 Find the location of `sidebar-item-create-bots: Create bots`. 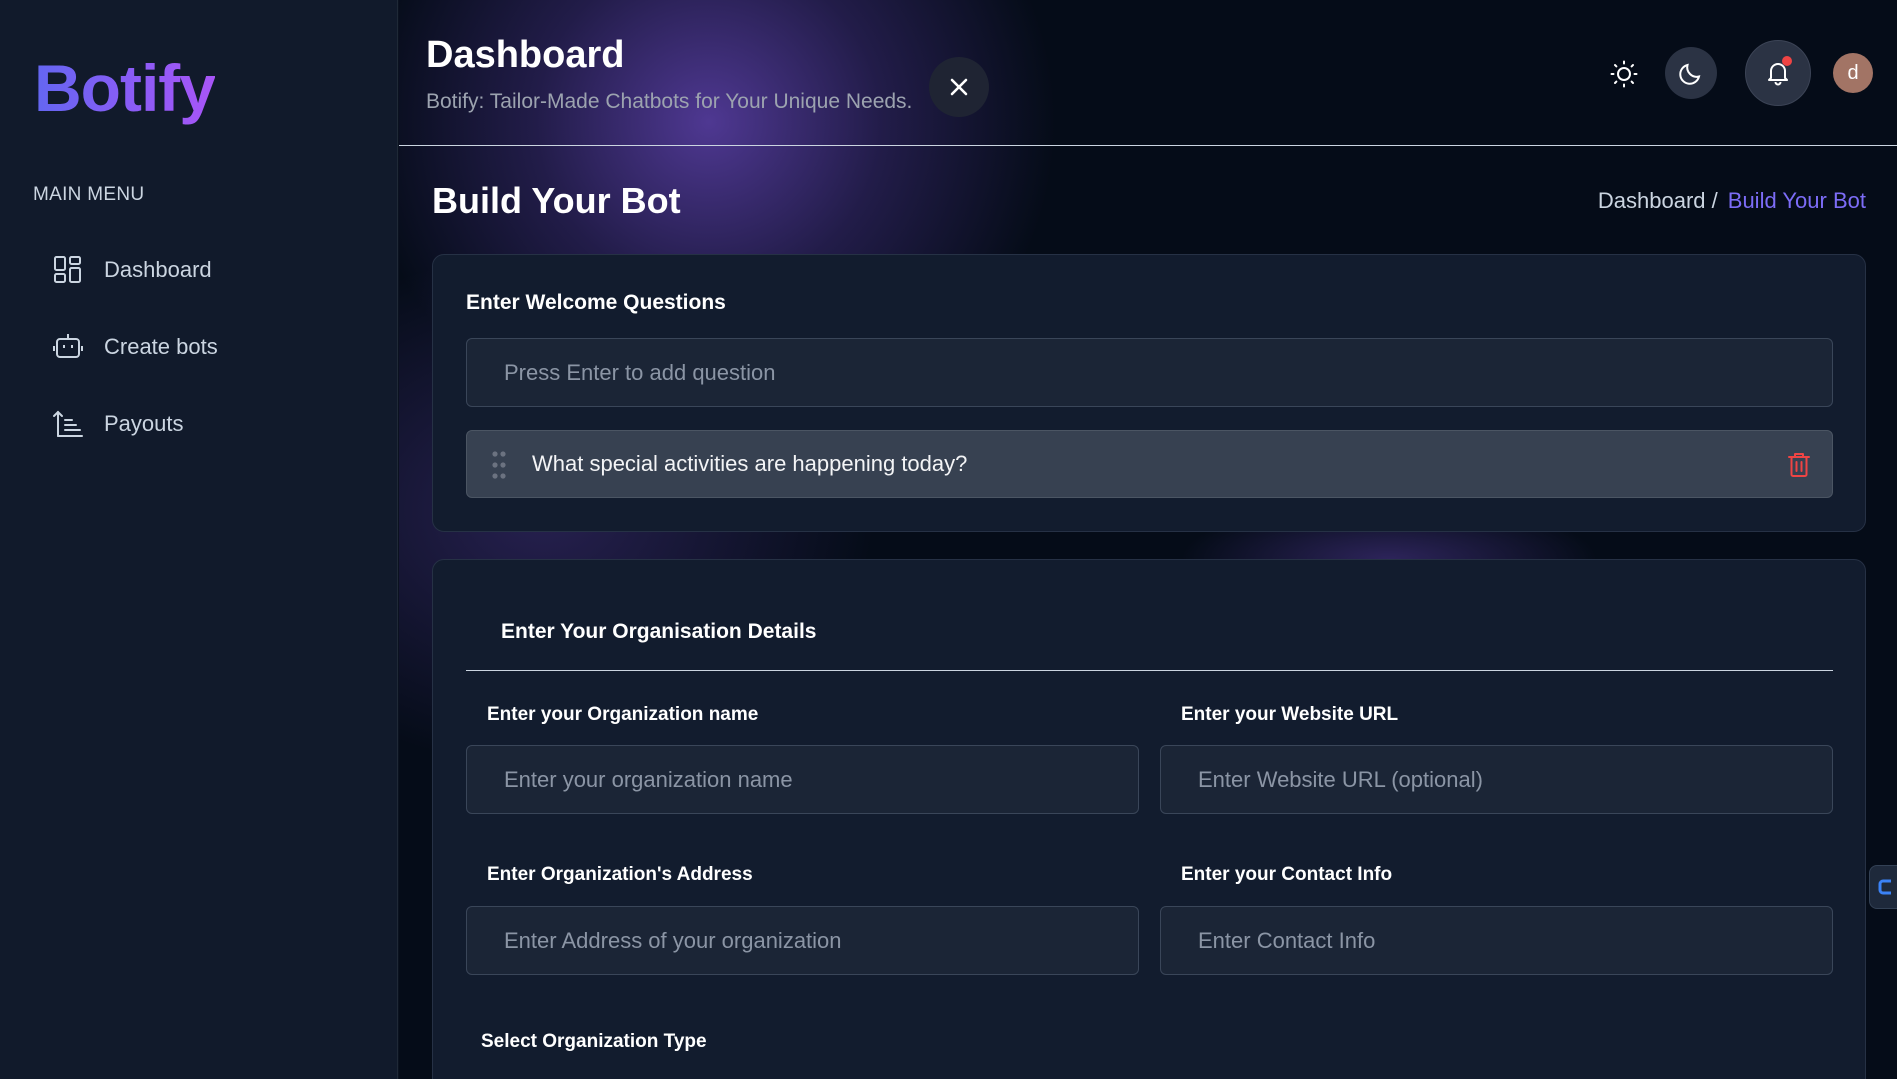

sidebar-item-create-bots: Create bots is located at coordinates (202, 347).